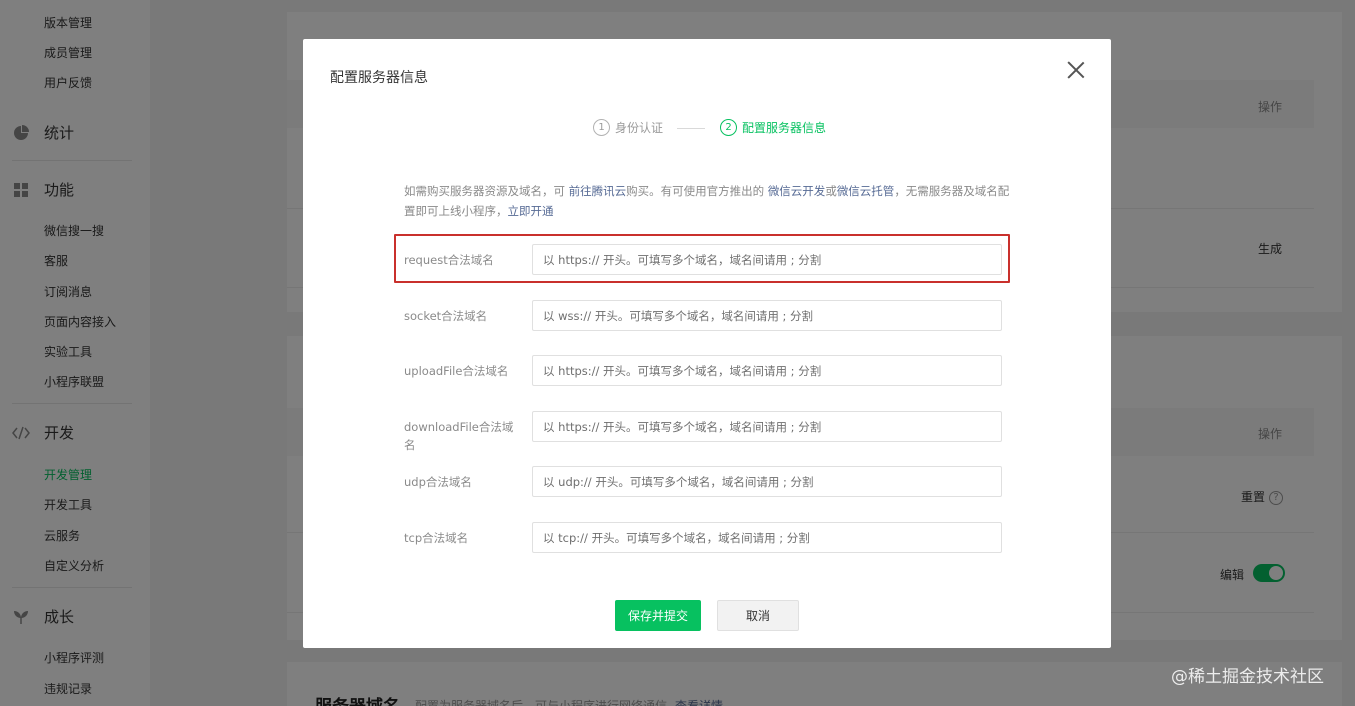 Image resolution: width=1355 pixels, height=706 pixels. I want to click on cloud-hosting-link: 微信云托管, so click(866, 191).